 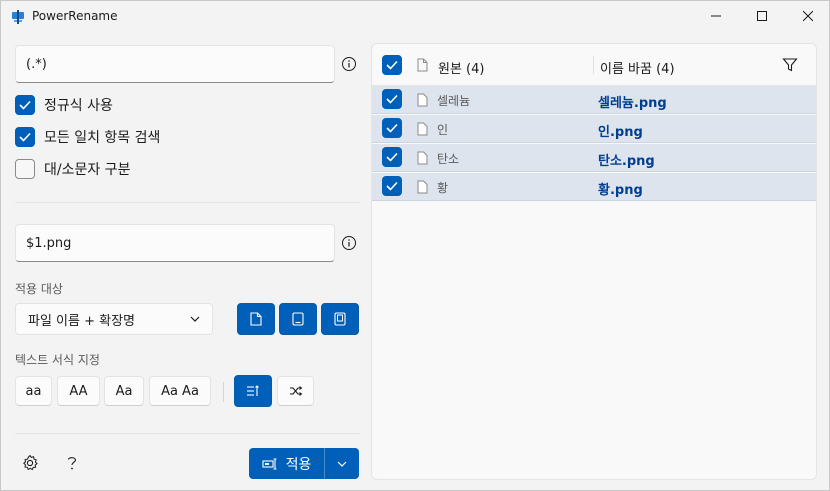 I want to click on replace-input: $1.png, so click(x=175, y=243).